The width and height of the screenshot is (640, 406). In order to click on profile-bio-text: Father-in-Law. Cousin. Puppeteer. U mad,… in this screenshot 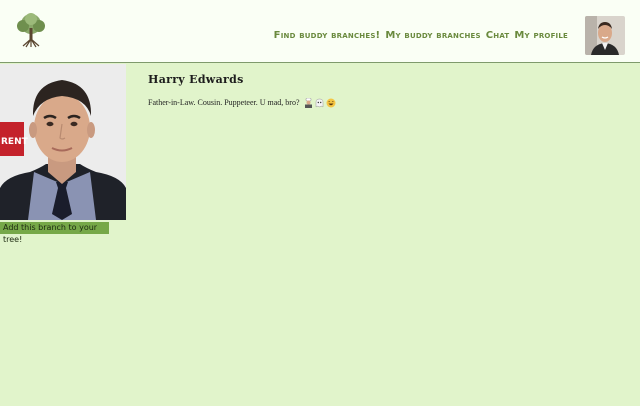, I will do `click(224, 102)`.